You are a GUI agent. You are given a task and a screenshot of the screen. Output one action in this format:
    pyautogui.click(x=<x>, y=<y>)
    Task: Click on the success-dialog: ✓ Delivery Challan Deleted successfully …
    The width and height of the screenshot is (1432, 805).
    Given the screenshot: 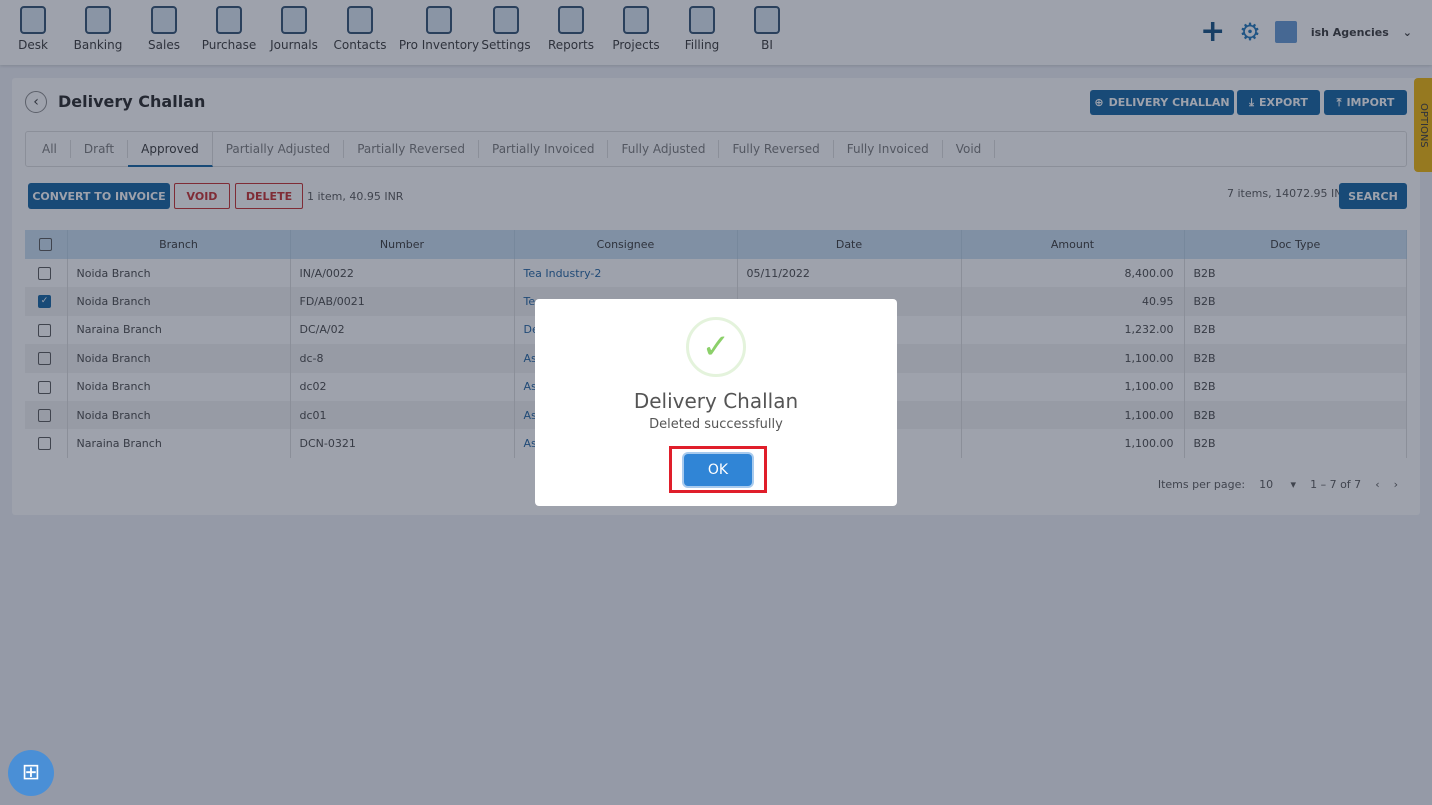 What is the action you would take?
    pyautogui.click(x=716, y=402)
    